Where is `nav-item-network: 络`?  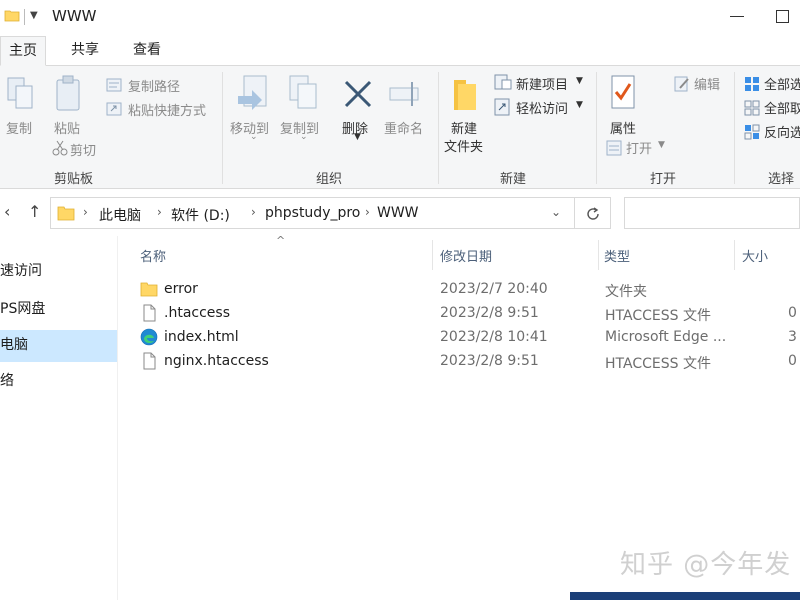 nav-item-network: 络 is located at coordinates (58, 382).